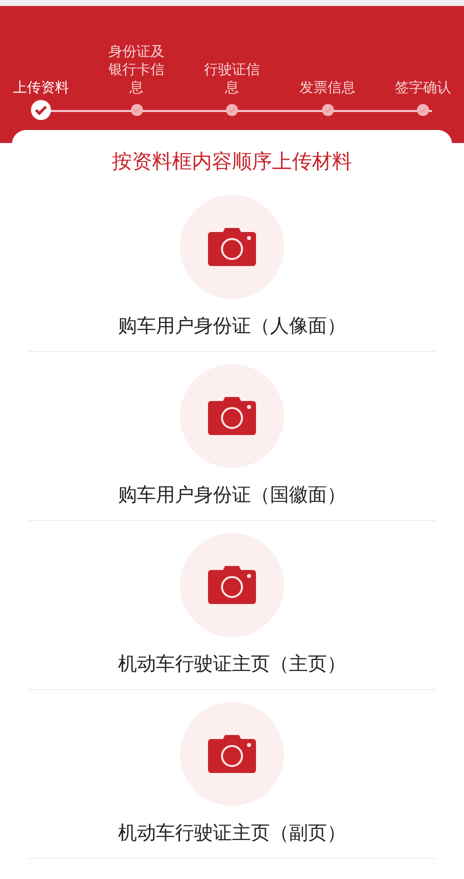 The width and height of the screenshot is (464, 879). I want to click on progress-step: 身份证及银行卡信息, so click(137, 81).